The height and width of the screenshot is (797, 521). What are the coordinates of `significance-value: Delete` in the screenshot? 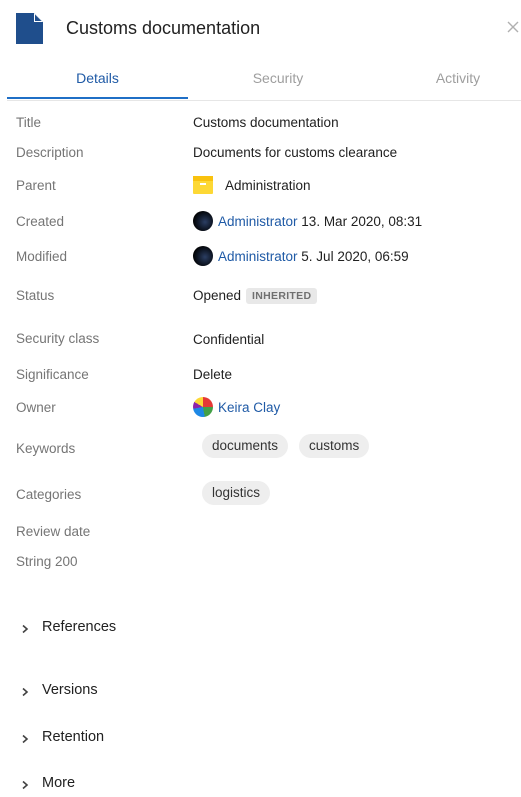 It's located at (213, 374).